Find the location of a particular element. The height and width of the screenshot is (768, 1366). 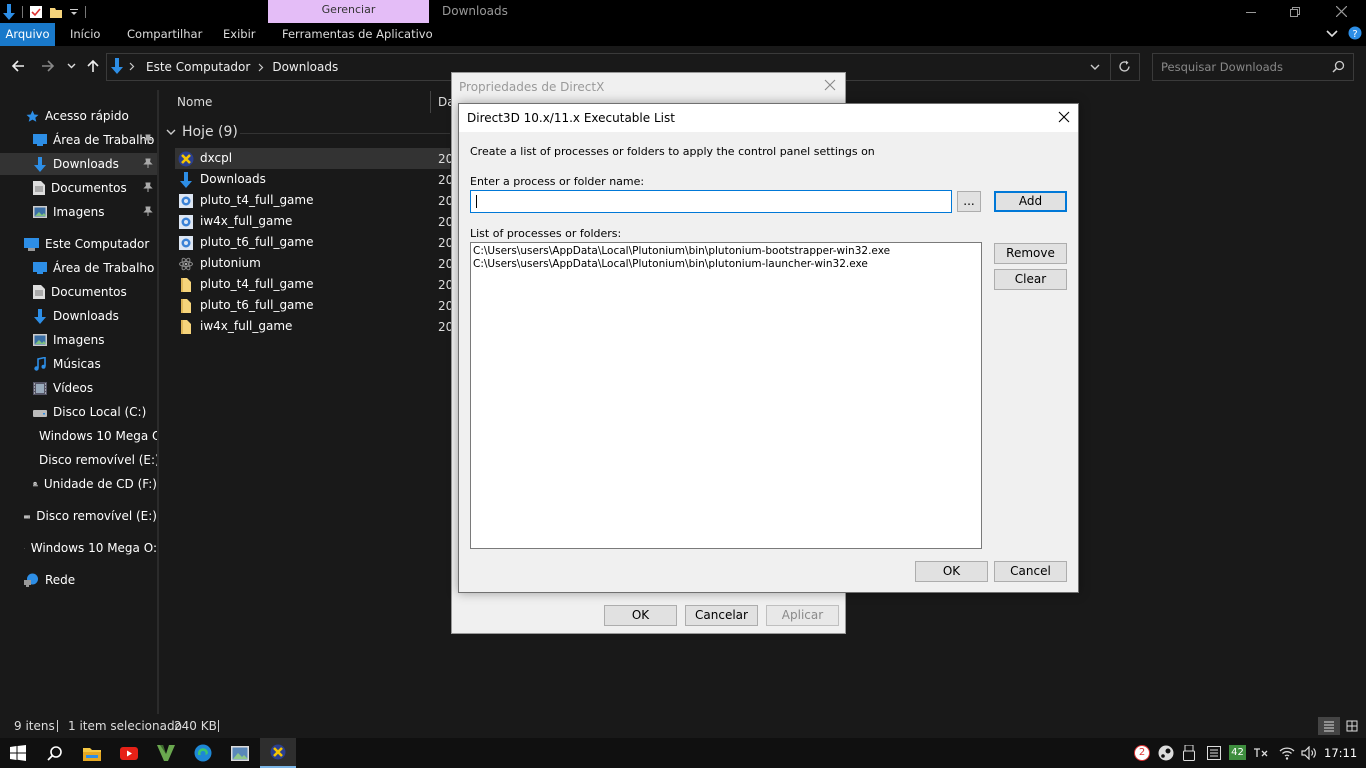

address-history-chevron-icon is located at coordinates (1095, 67).